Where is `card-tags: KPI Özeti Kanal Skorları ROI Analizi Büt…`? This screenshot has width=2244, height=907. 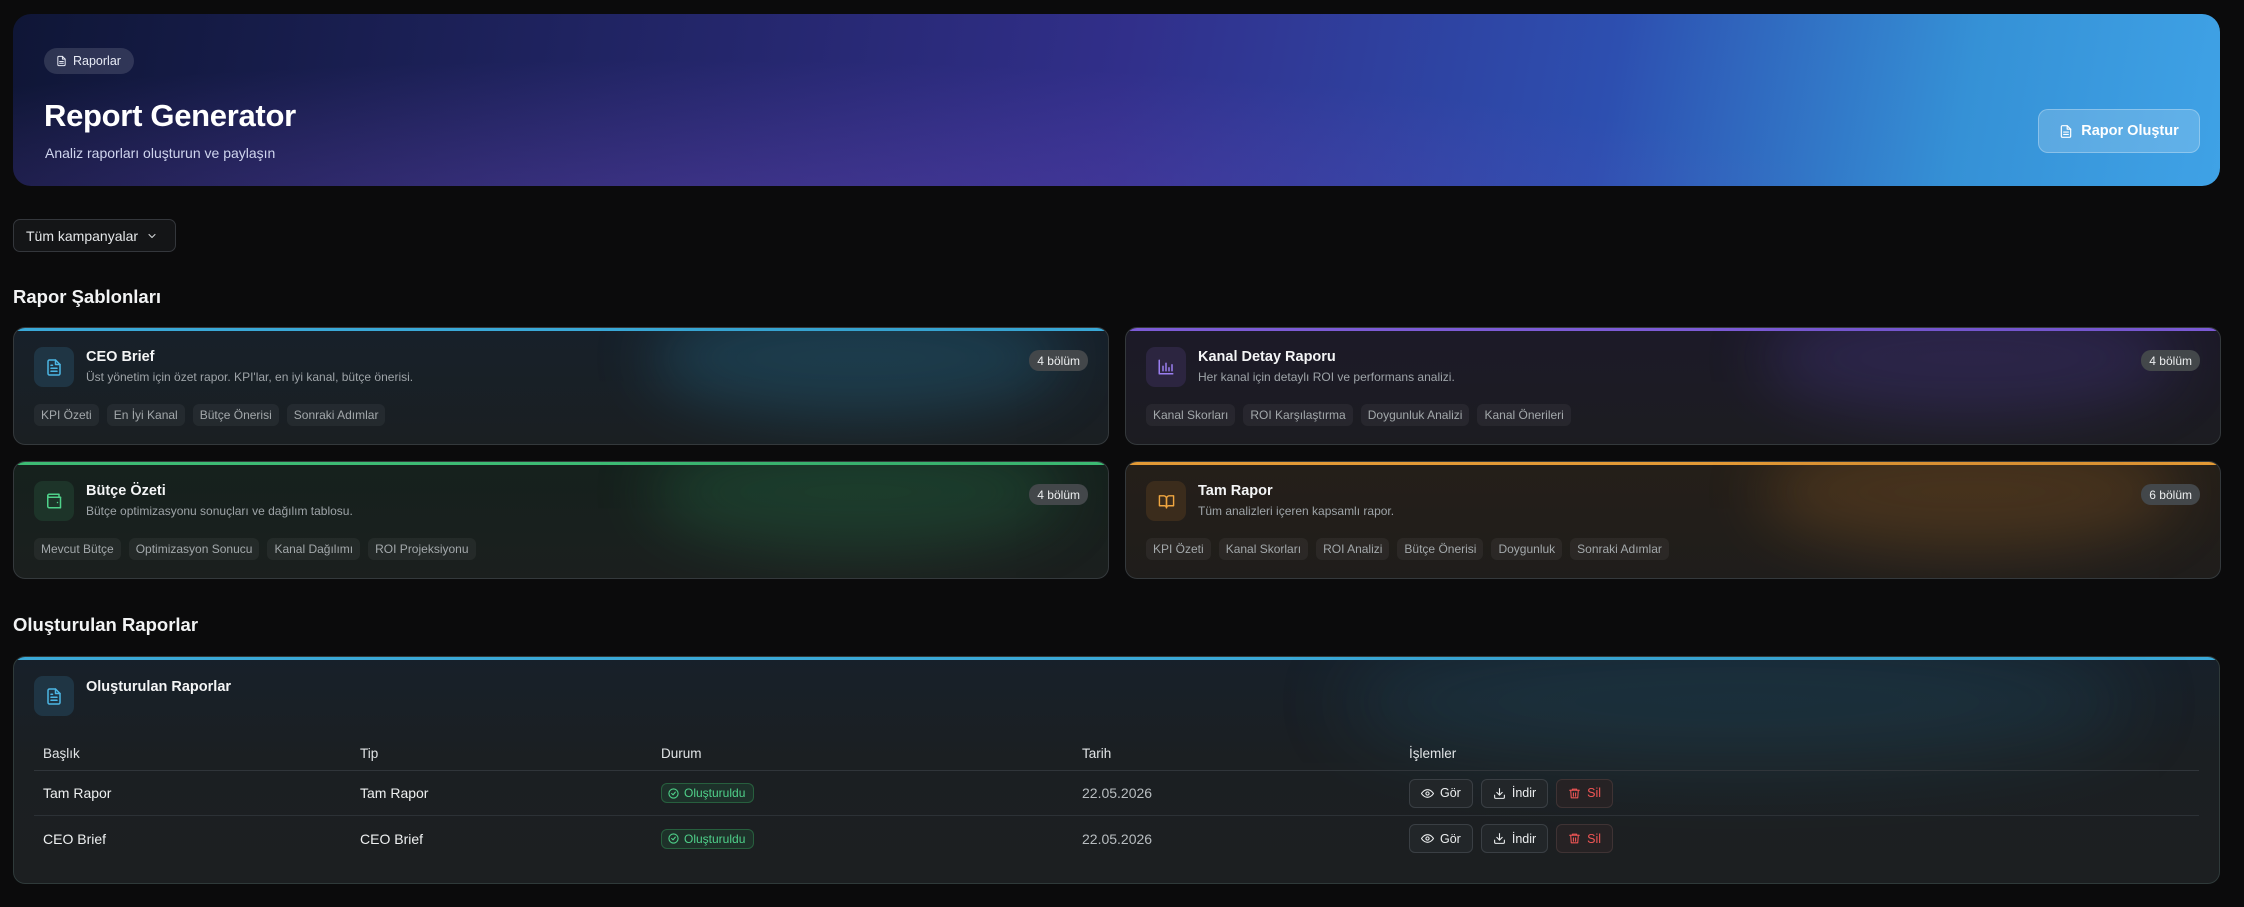 card-tags: KPI Özeti Kanal Skorları ROI Analizi Büt… is located at coordinates (1407, 549).